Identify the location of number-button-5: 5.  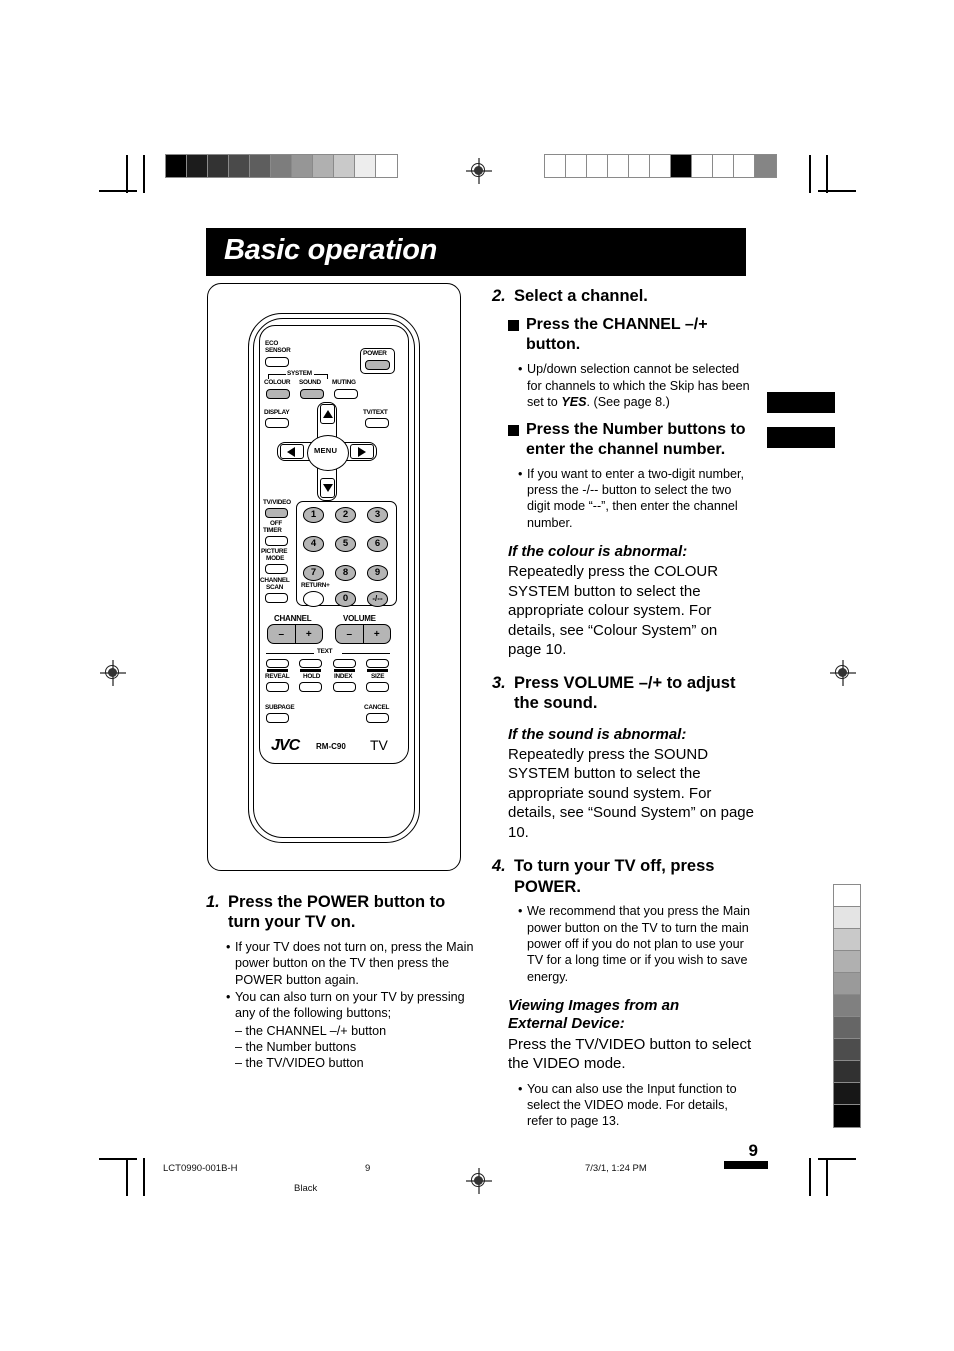
(345, 544).